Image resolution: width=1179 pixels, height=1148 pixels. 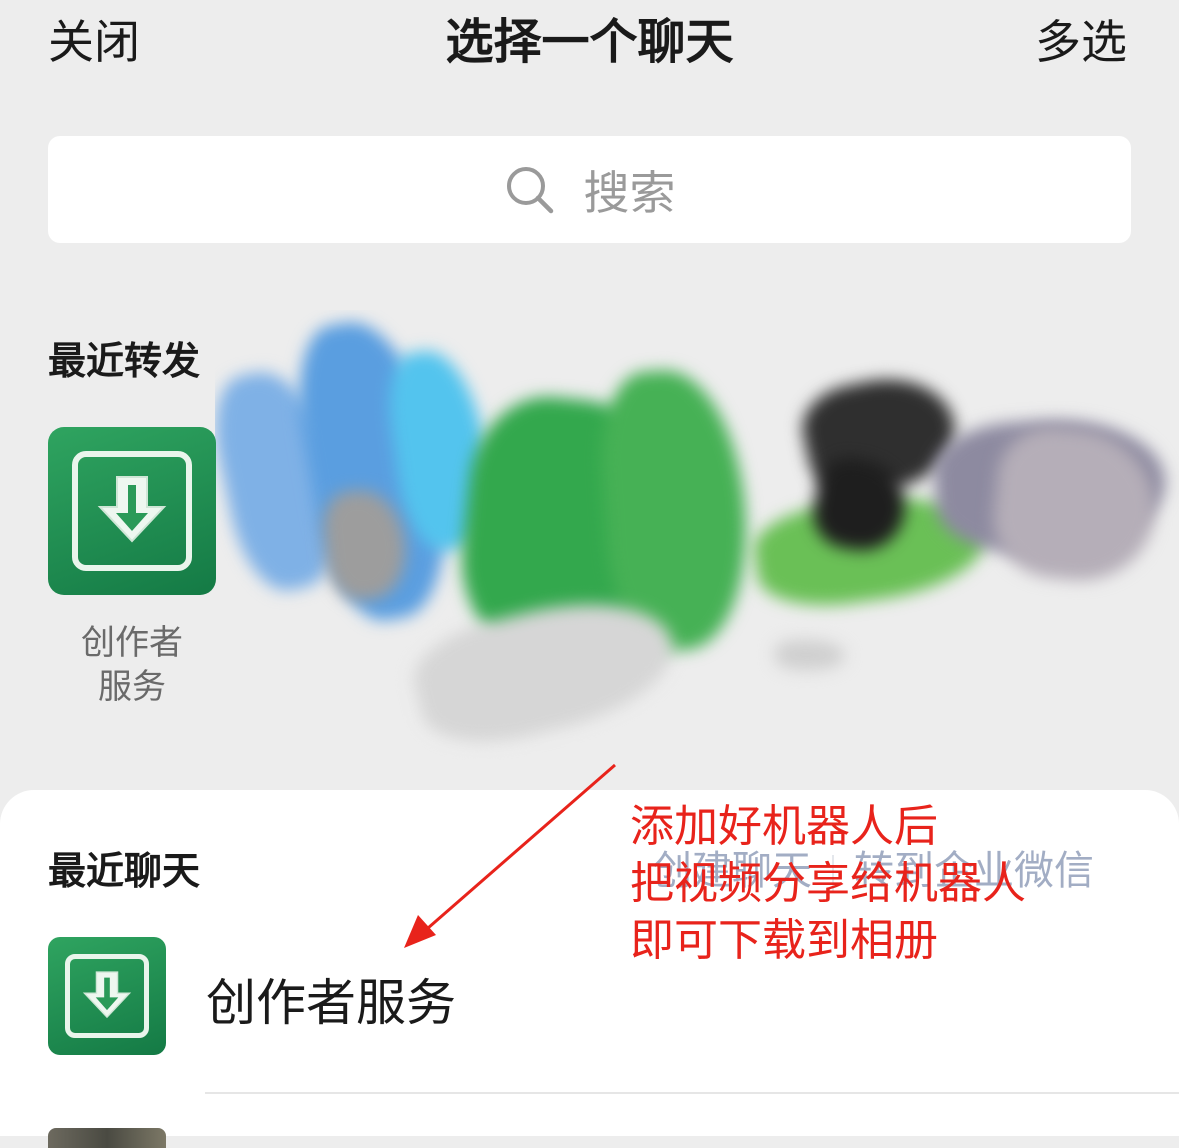 What do you see at coordinates (331, 1003) in the screenshot?
I see `chat-name: 创作者服务` at bounding box center [331, 1003].